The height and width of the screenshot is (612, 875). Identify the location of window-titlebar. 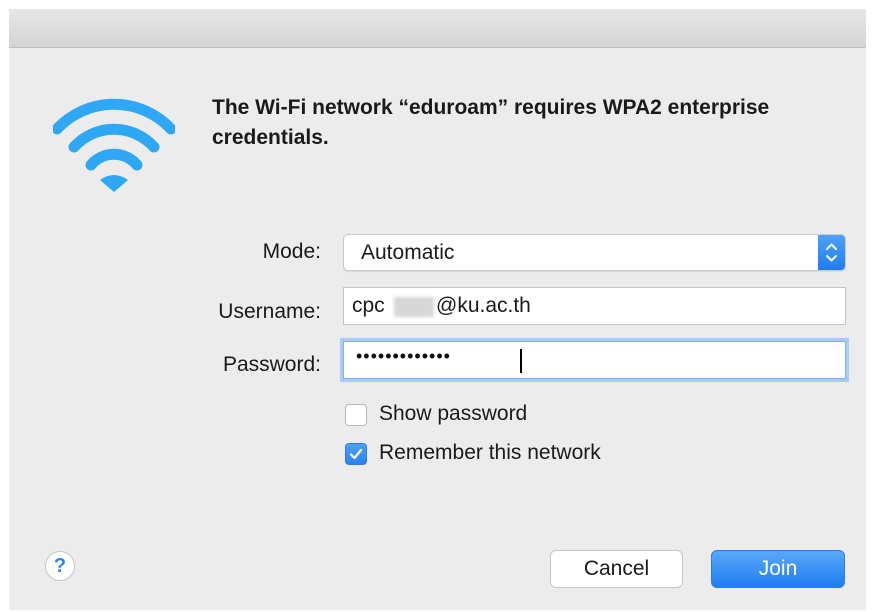
(437, 28).